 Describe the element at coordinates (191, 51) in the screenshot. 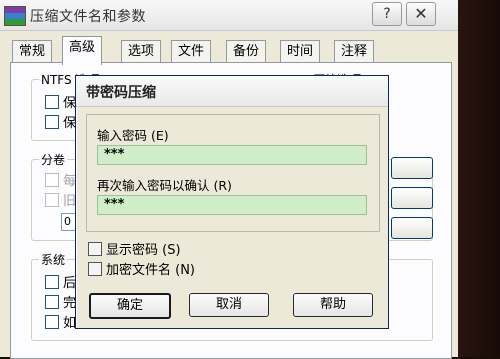

I see `tab-files: 文件` at that location.